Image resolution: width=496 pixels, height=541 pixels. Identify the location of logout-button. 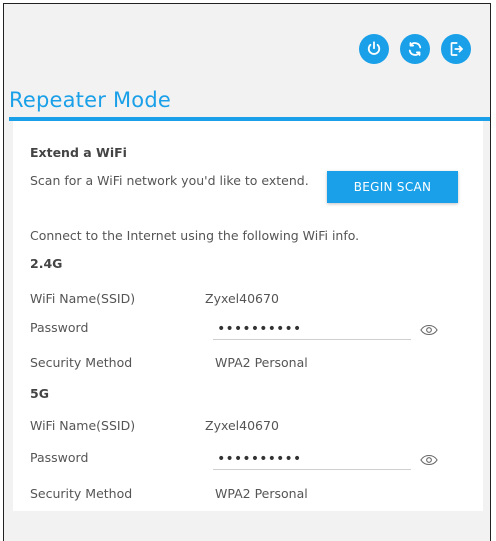
(456, 49).